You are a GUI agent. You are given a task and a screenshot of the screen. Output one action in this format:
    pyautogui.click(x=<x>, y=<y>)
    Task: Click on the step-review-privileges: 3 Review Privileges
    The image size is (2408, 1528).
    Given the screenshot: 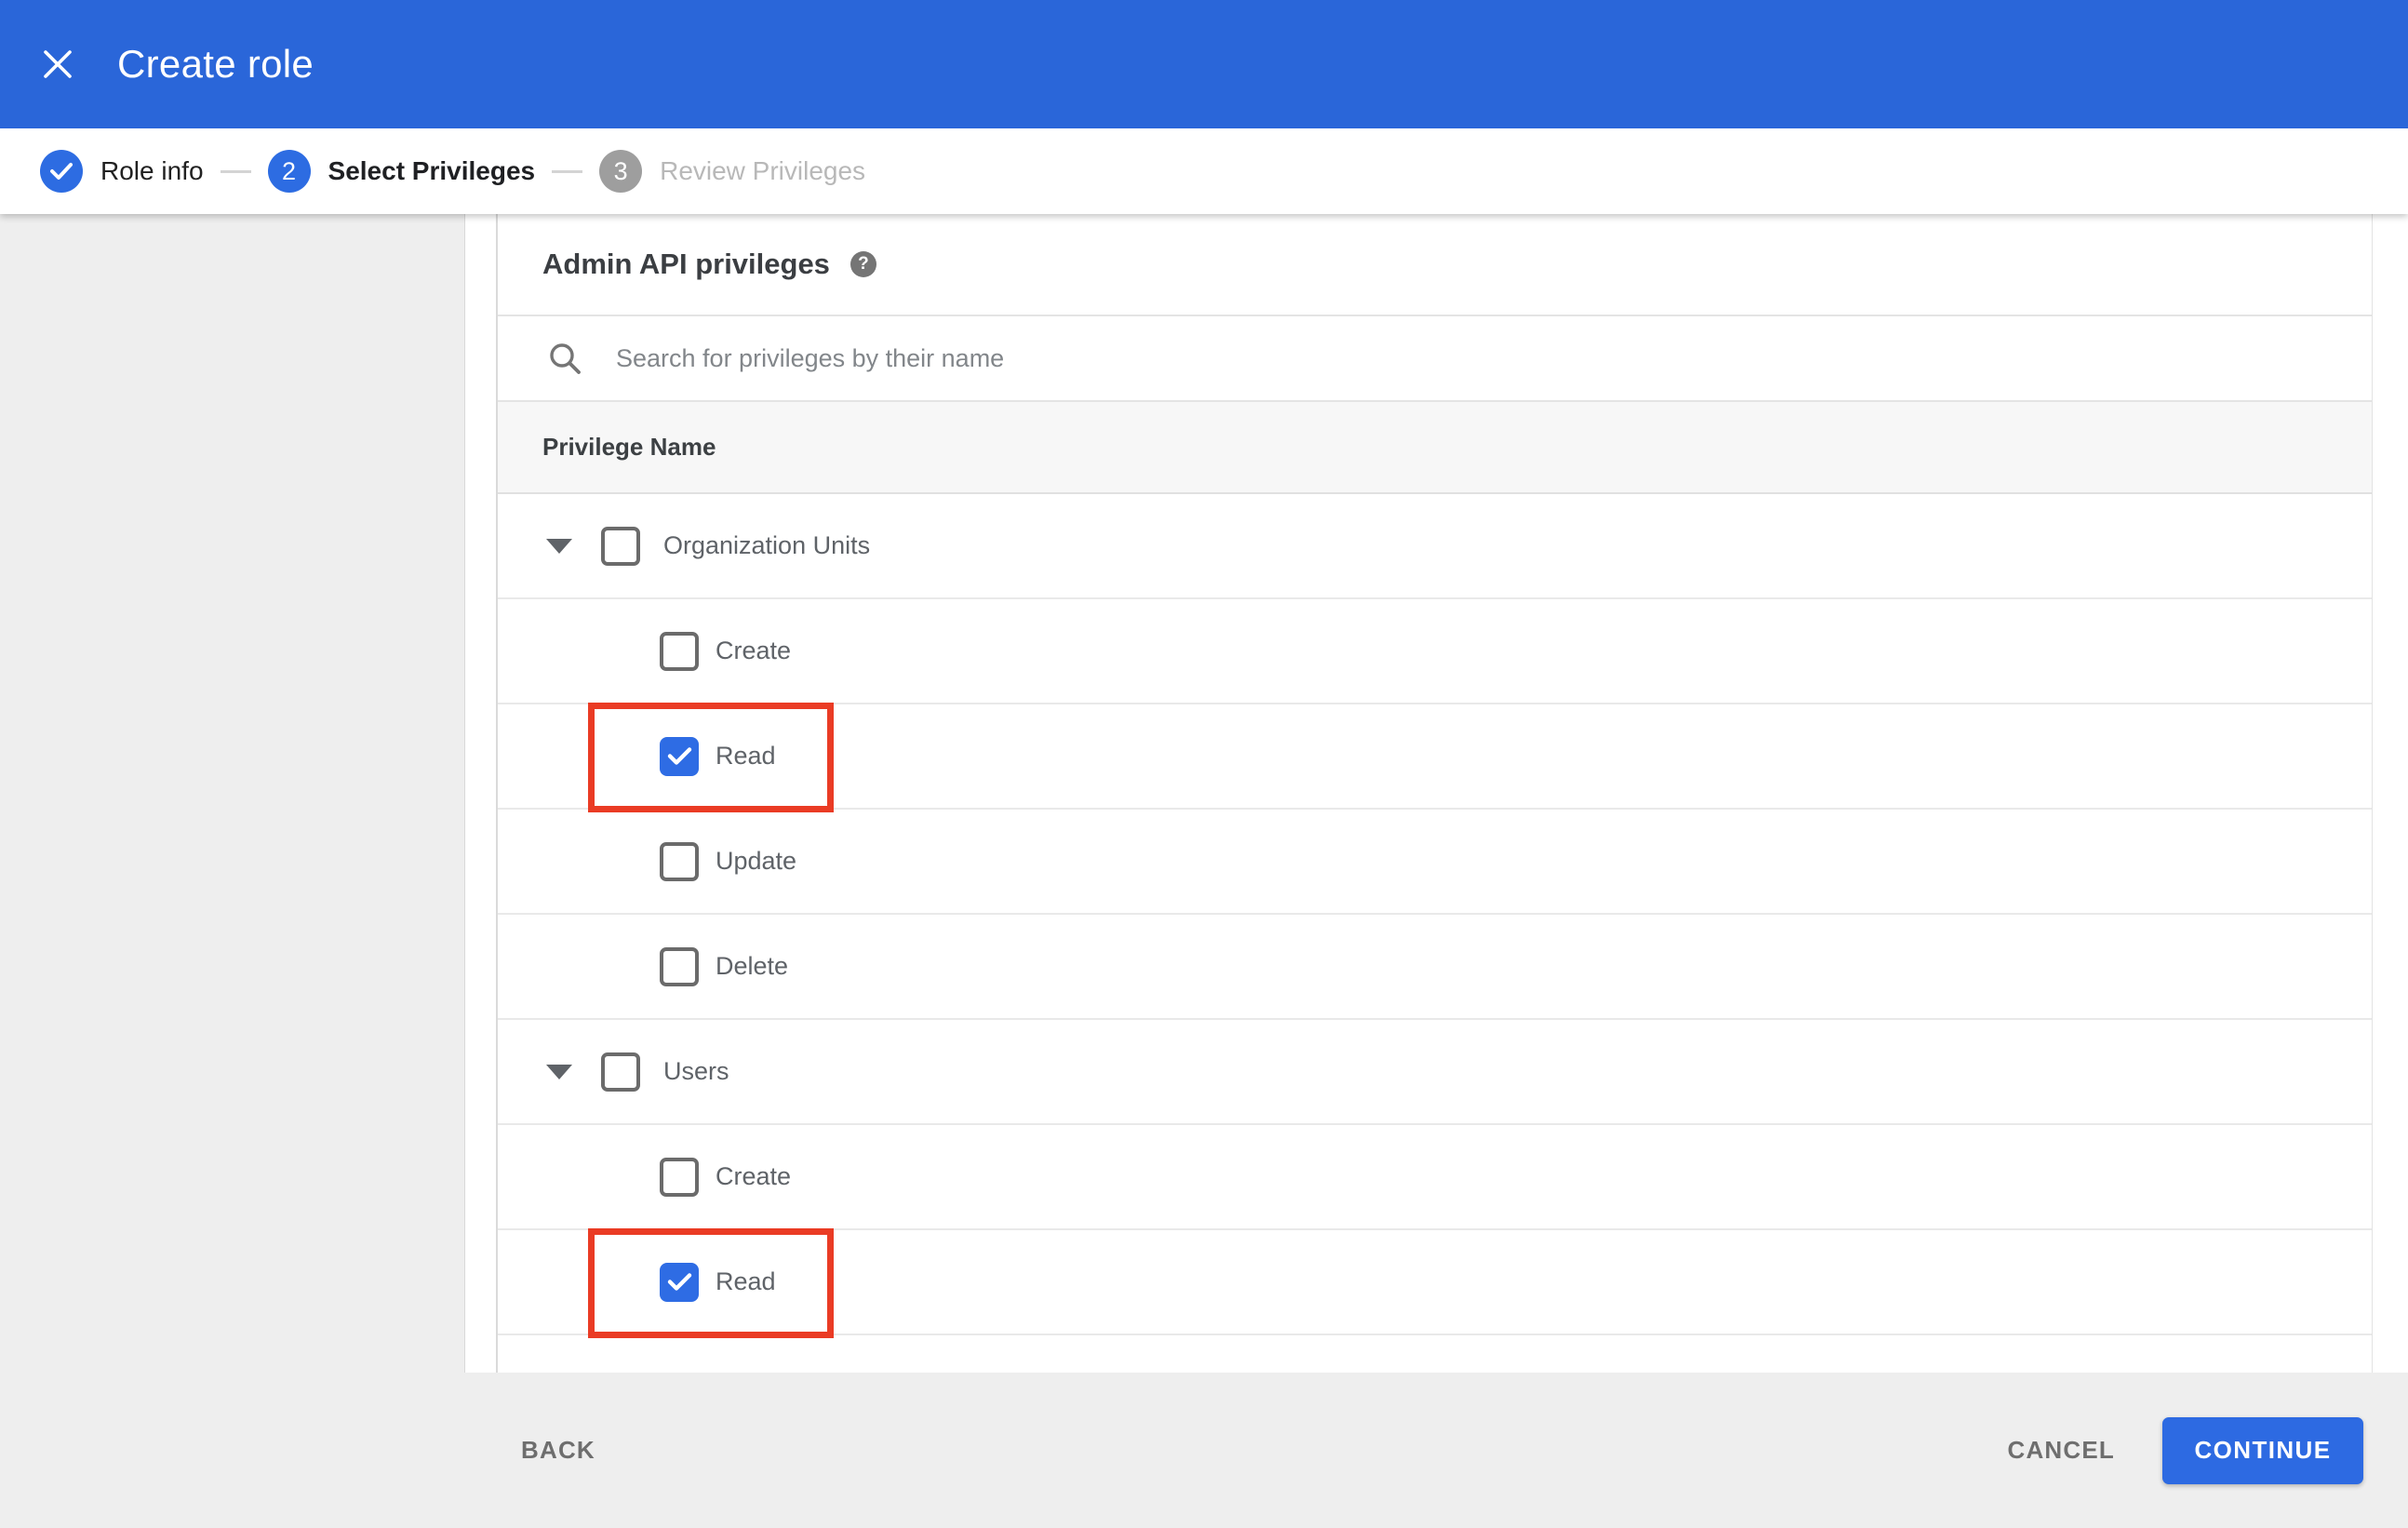 What is the action you would take?
    pyautogui.click(x=732, y=171)
    